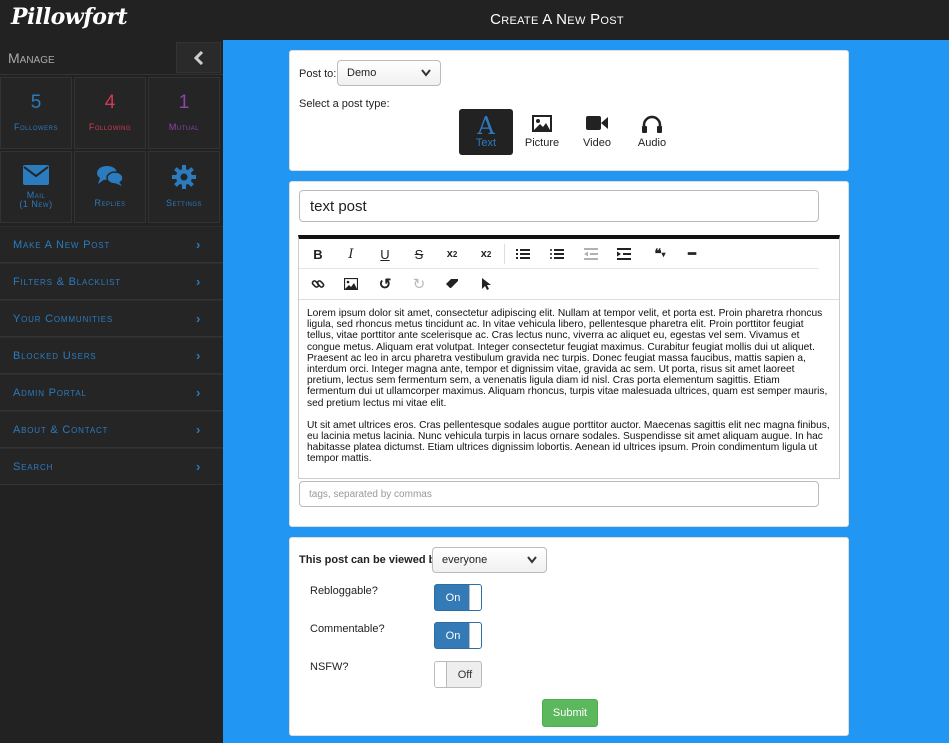 The width and height of the screenshot is (949, 743). Describe the element at coordinates (385, 284) in the screenshot. I see `undo-icon: ↺` at that location.